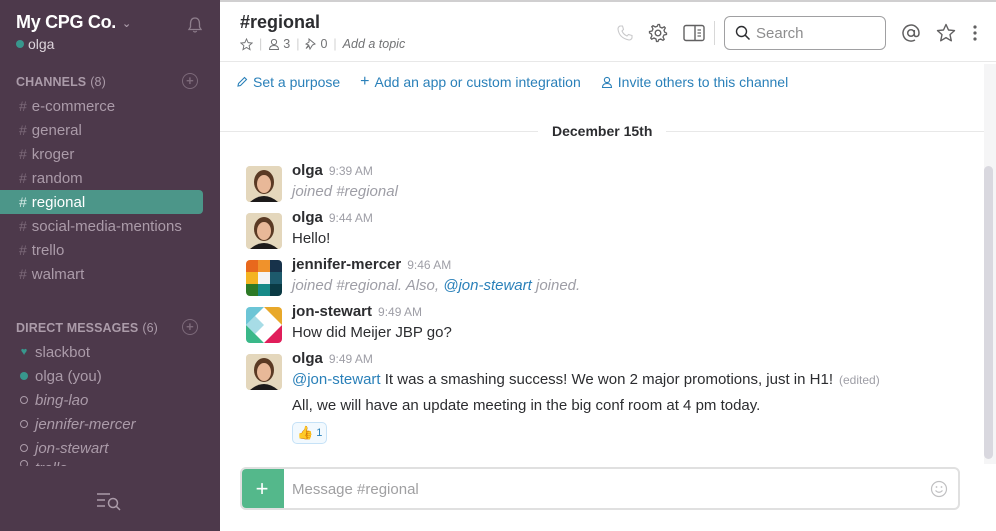 The height and width of the screenshot is (531, 996). Describe the element at coordinates (246, 44) in the screenshot. I see `star-icon` at that location.